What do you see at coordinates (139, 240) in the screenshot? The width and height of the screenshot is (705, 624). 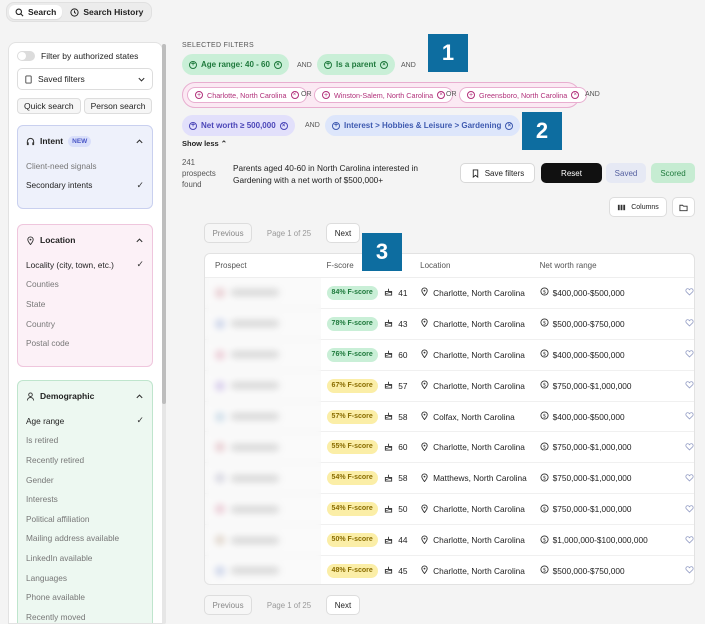 I see `chevron-up-icon` at bounding box center [139, 240].